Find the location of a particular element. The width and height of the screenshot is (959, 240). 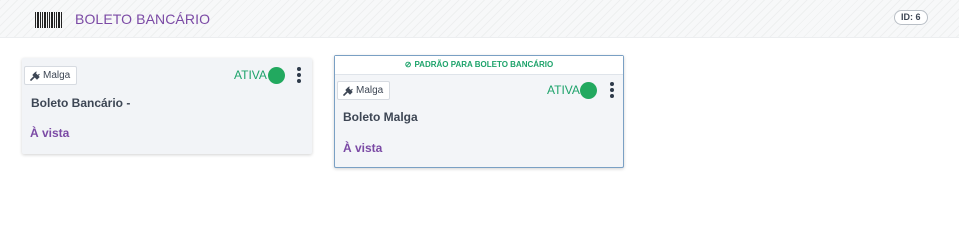

default-banner: ⊘ PADRÃO PARA BOLETO BANCÁRIO is located at coordinates (479, 65).